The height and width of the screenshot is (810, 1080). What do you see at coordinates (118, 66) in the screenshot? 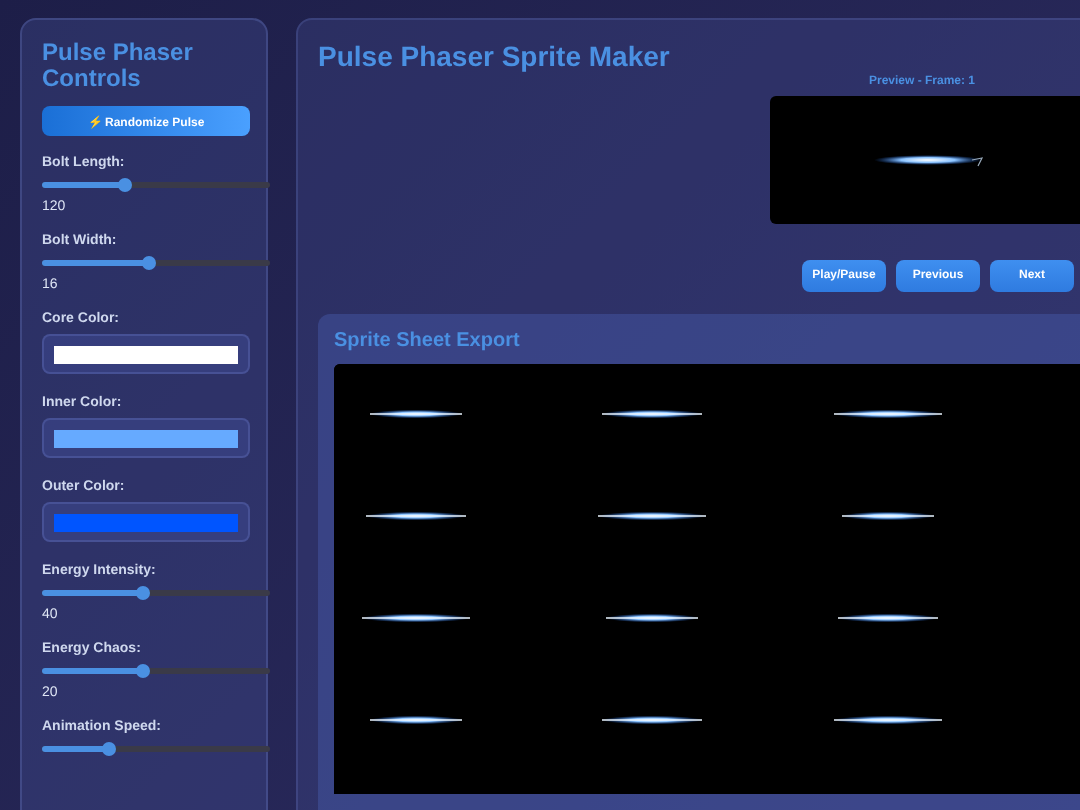
I see `panel-title: Pulse Phaser Controls` at bounding box center [118, 66].